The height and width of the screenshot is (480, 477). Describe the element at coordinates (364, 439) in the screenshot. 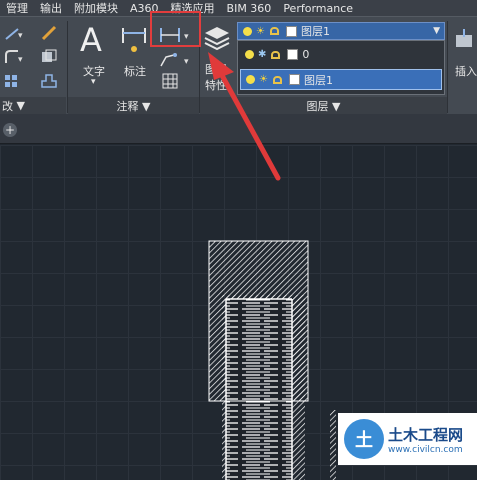

I see `site-logo-icon: 土` at that location.